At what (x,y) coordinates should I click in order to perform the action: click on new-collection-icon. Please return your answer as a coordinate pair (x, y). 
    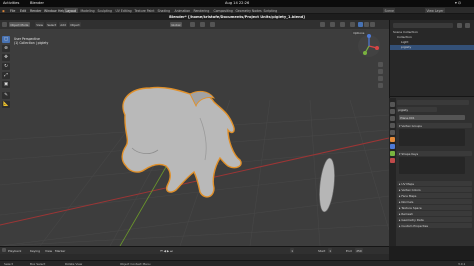
    Looking at the image, I should click on (467, 25).